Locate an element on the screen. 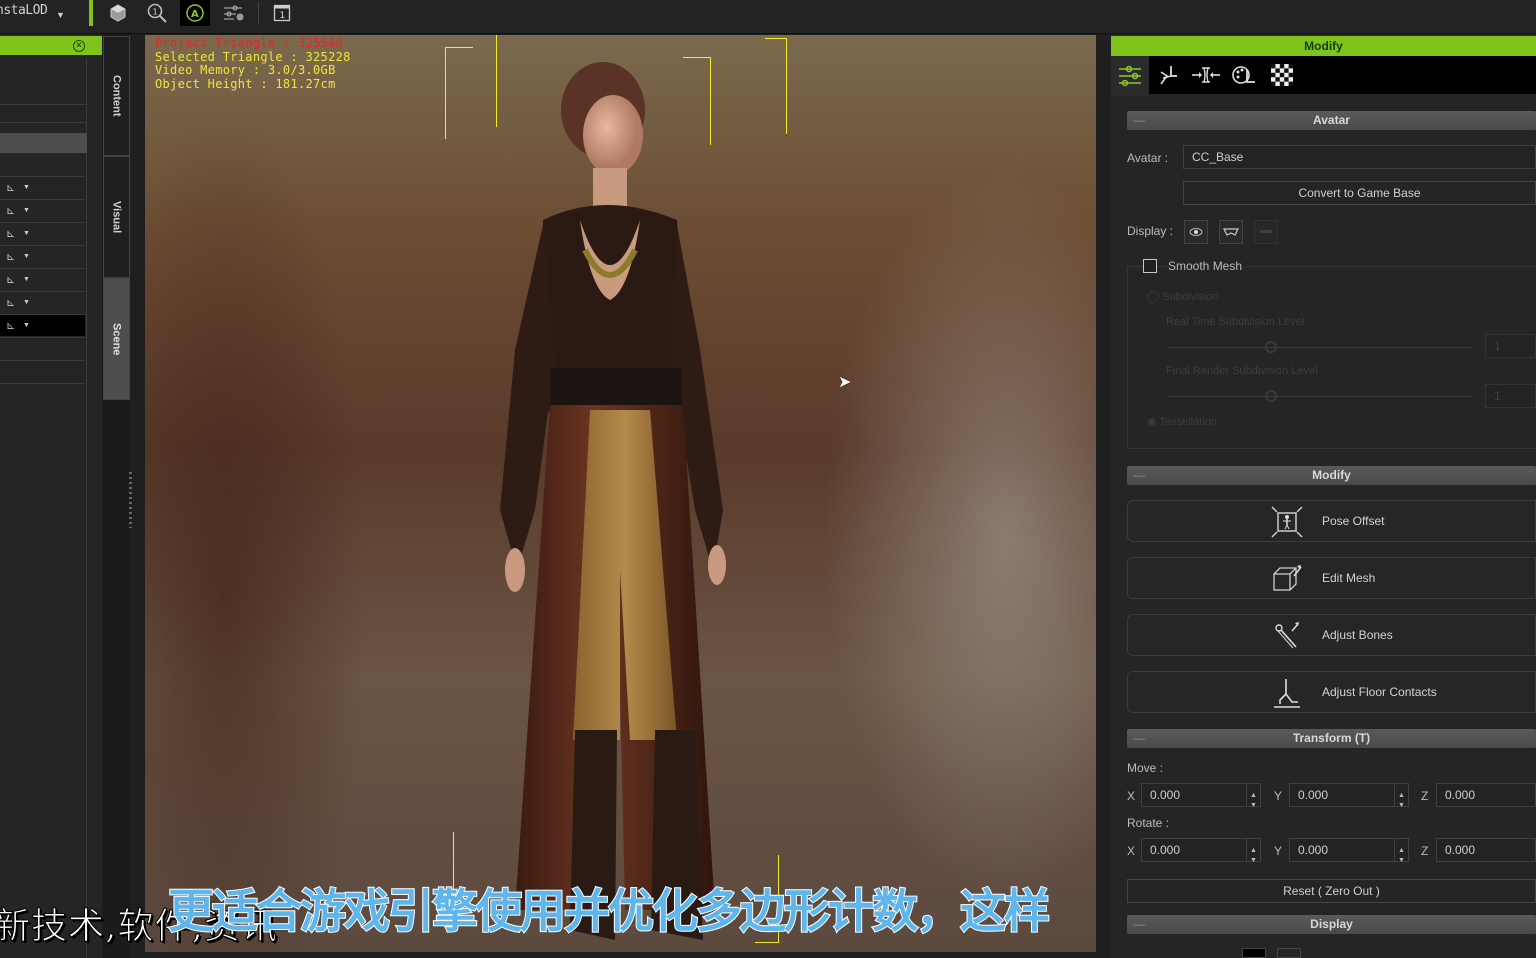 This screenshot has width=1536, height=958. modify-panel-title: Modify is located at coordinates (1323, 46).